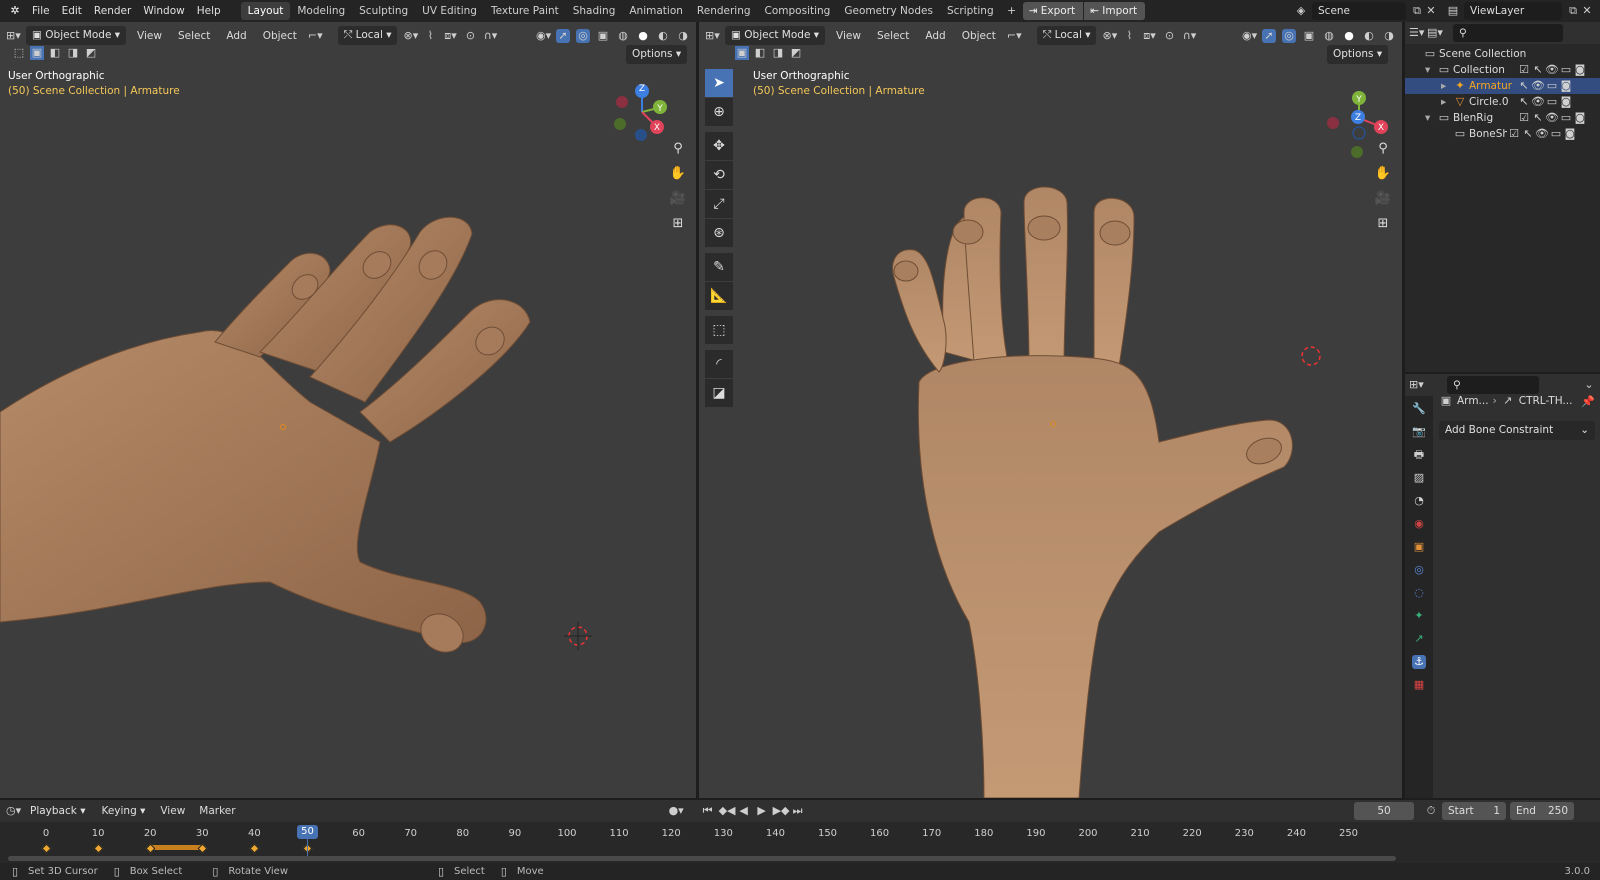 The width and height of the screenshot is (1600, 880). Describe the element at coordinates (525, 11) in the screenshot. I see `tab-texture-paint: Texture Paint` at that location.